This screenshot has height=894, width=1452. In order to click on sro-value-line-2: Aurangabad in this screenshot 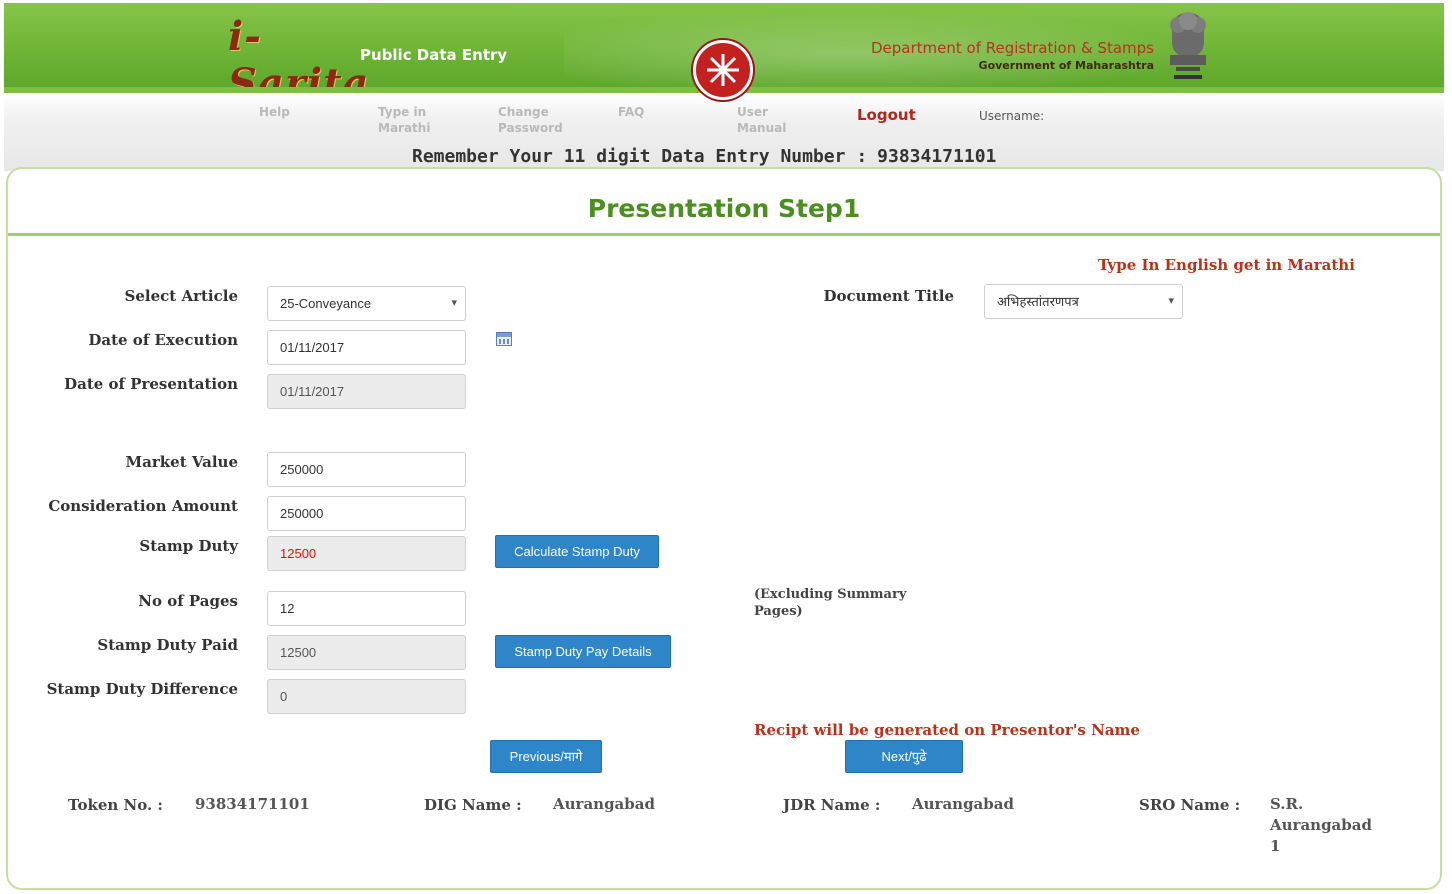, I will do `click(1321, 825)`.